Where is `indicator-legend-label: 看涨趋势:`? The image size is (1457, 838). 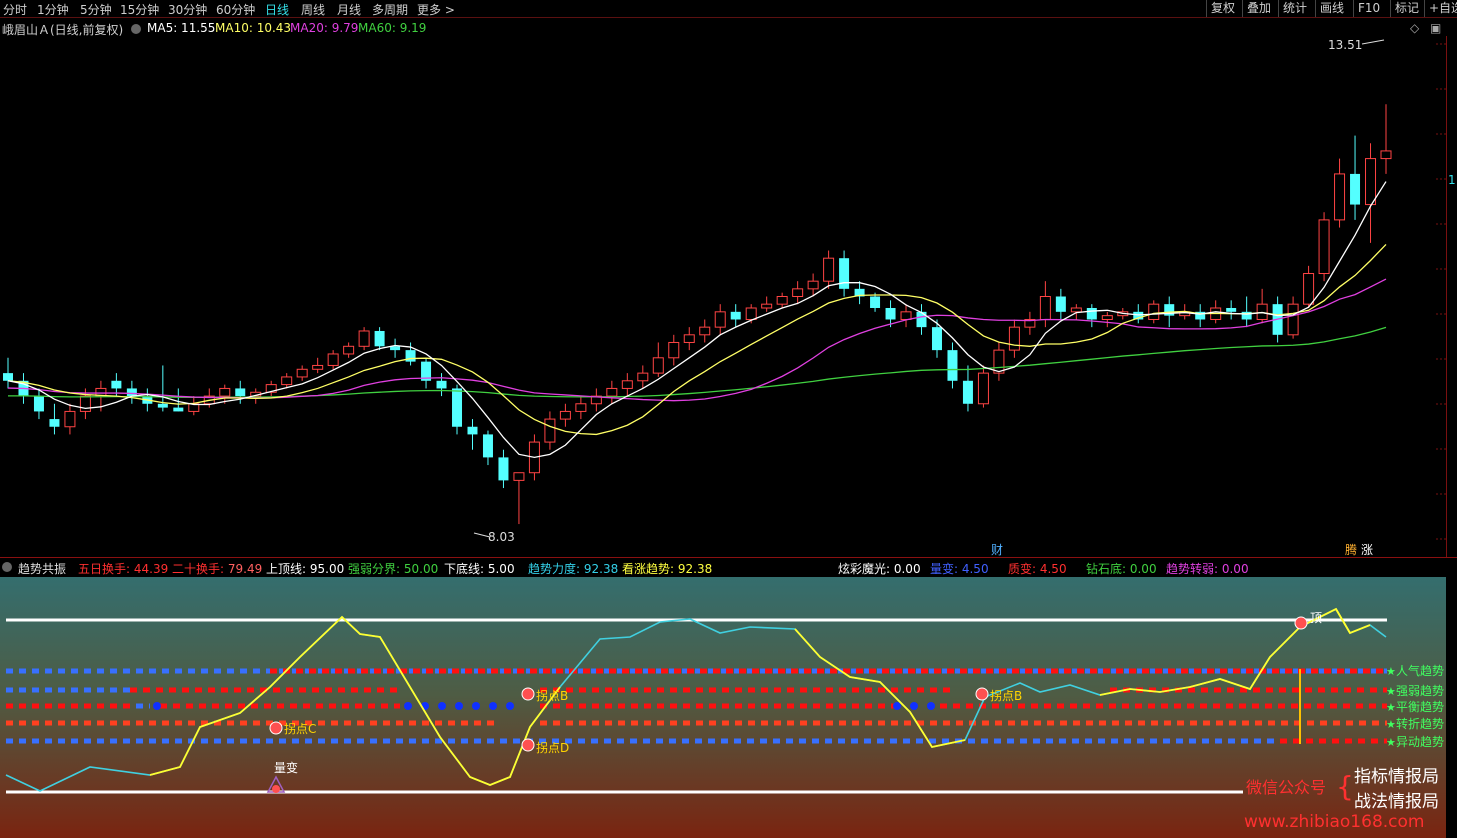 indicator-legend-label: 看涨趋势: is located at coordinates (650, 569).